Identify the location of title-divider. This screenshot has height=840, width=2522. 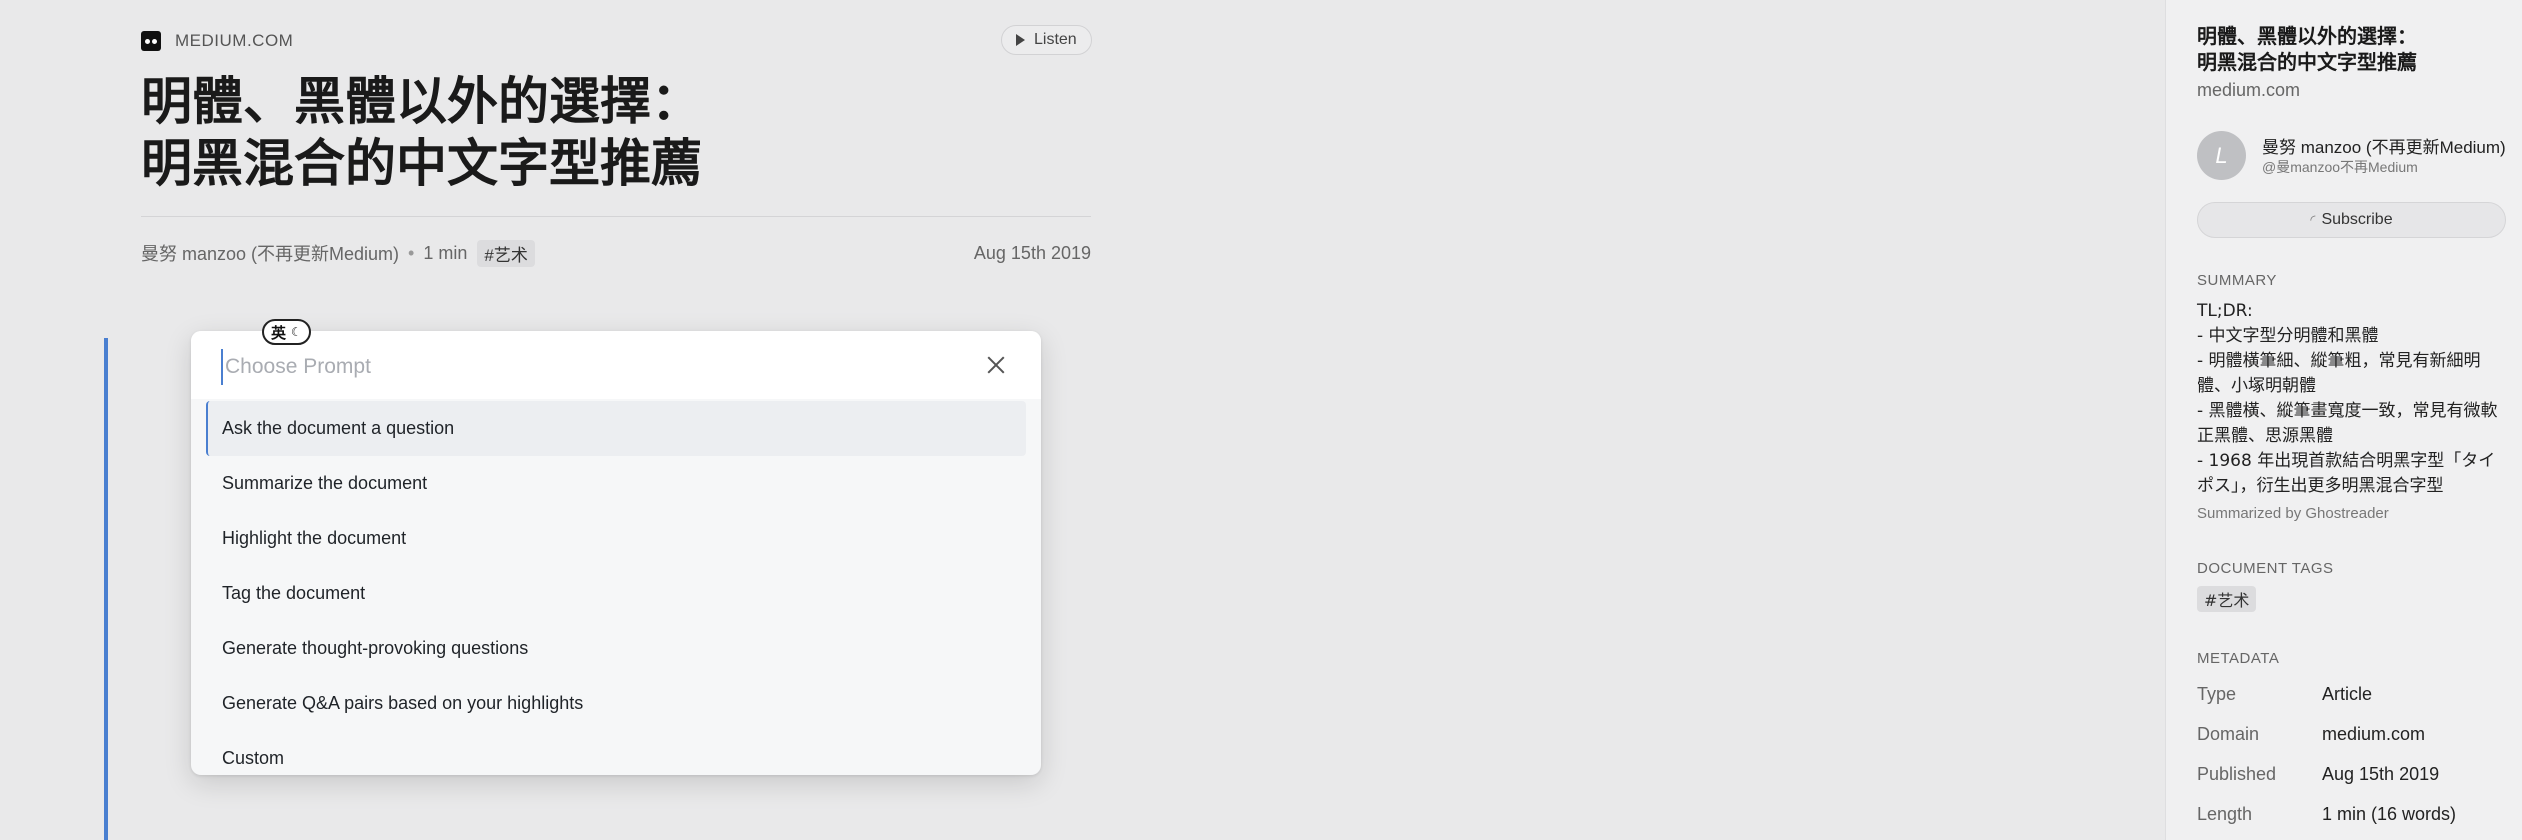
(616, 216).